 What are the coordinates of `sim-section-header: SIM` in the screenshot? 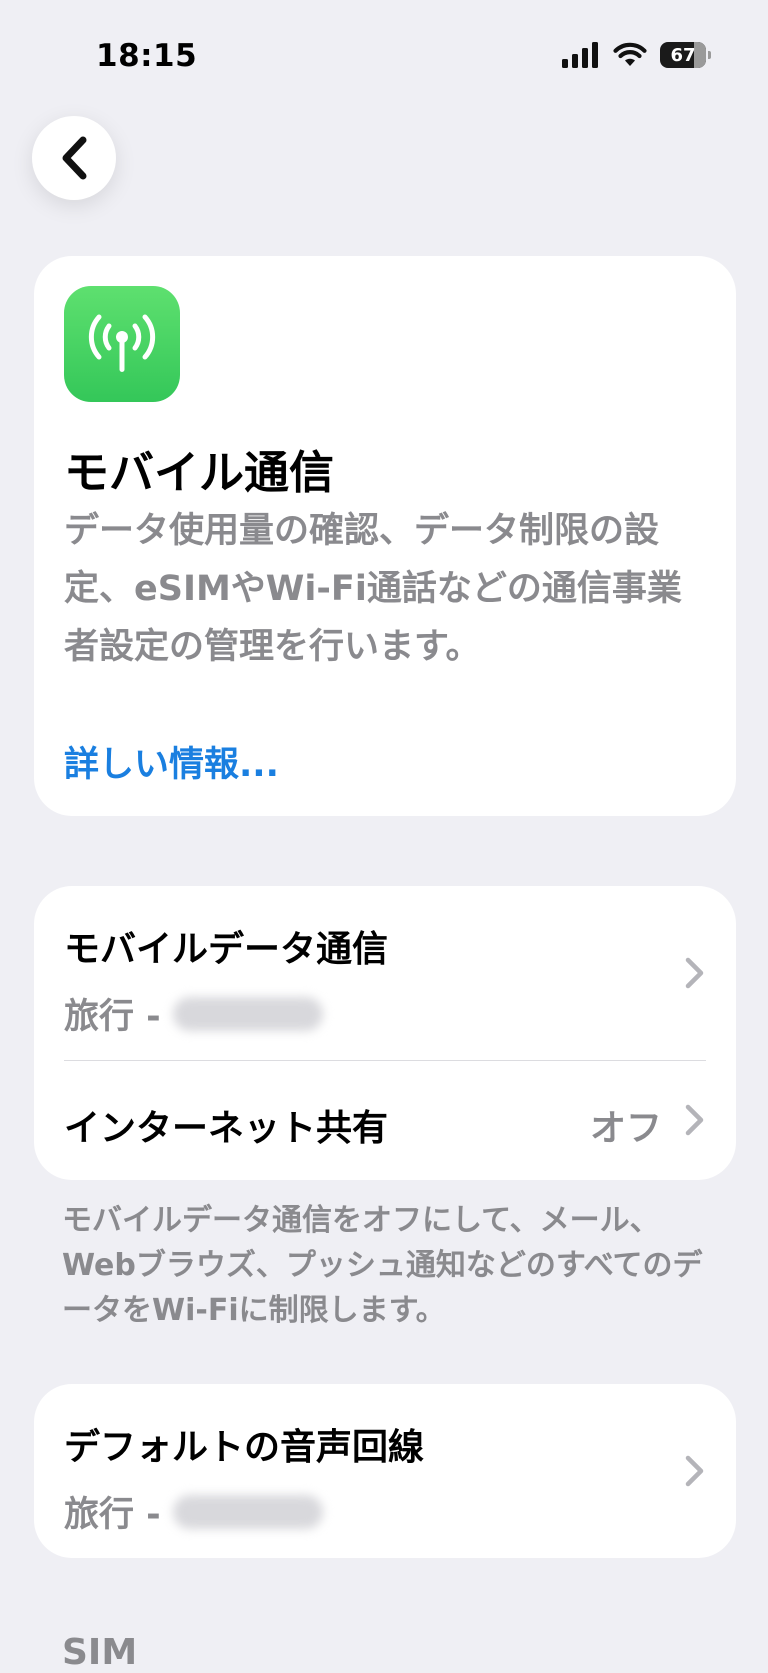 It's located at (100, 1652).